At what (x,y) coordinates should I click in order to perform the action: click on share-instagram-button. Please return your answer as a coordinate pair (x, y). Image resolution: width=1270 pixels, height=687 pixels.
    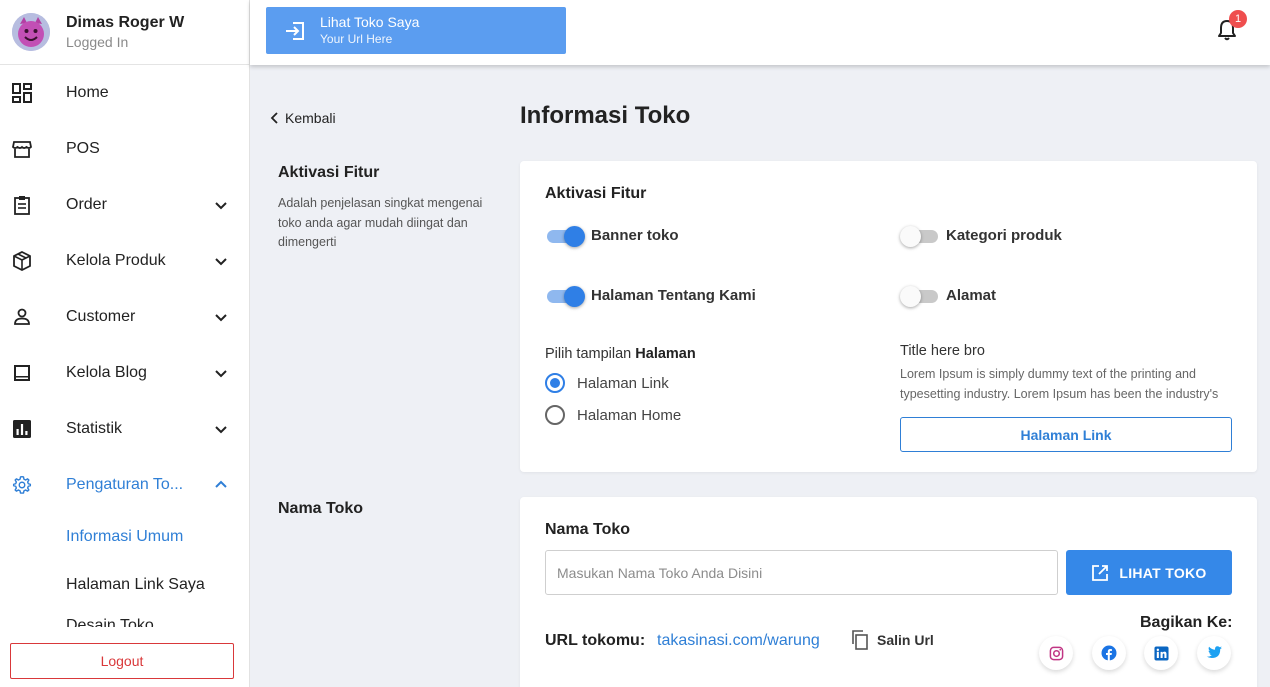
    Looking at the image, I should click on (1056, 653).